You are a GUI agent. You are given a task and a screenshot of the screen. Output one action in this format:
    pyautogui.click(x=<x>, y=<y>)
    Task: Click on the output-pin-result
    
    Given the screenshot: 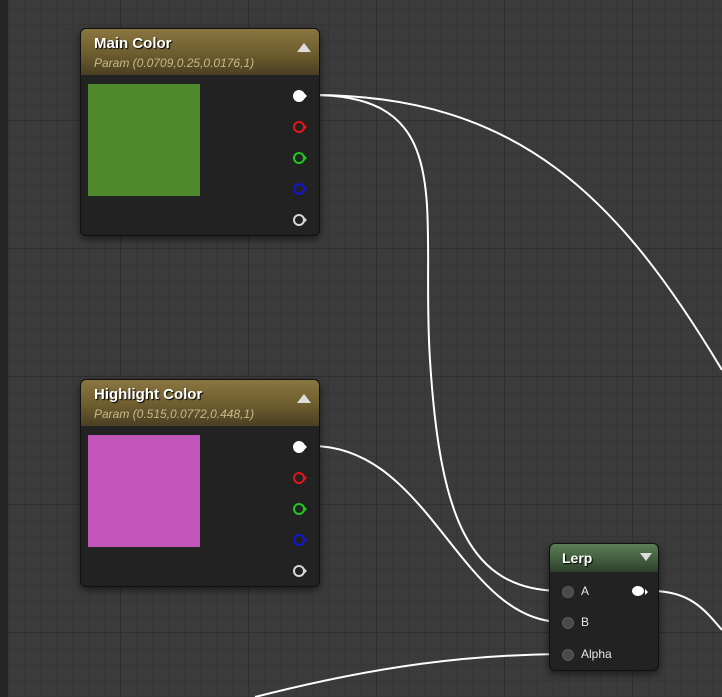 What is the action you would take?
    pyautogui.click(x=640, y=592)
    